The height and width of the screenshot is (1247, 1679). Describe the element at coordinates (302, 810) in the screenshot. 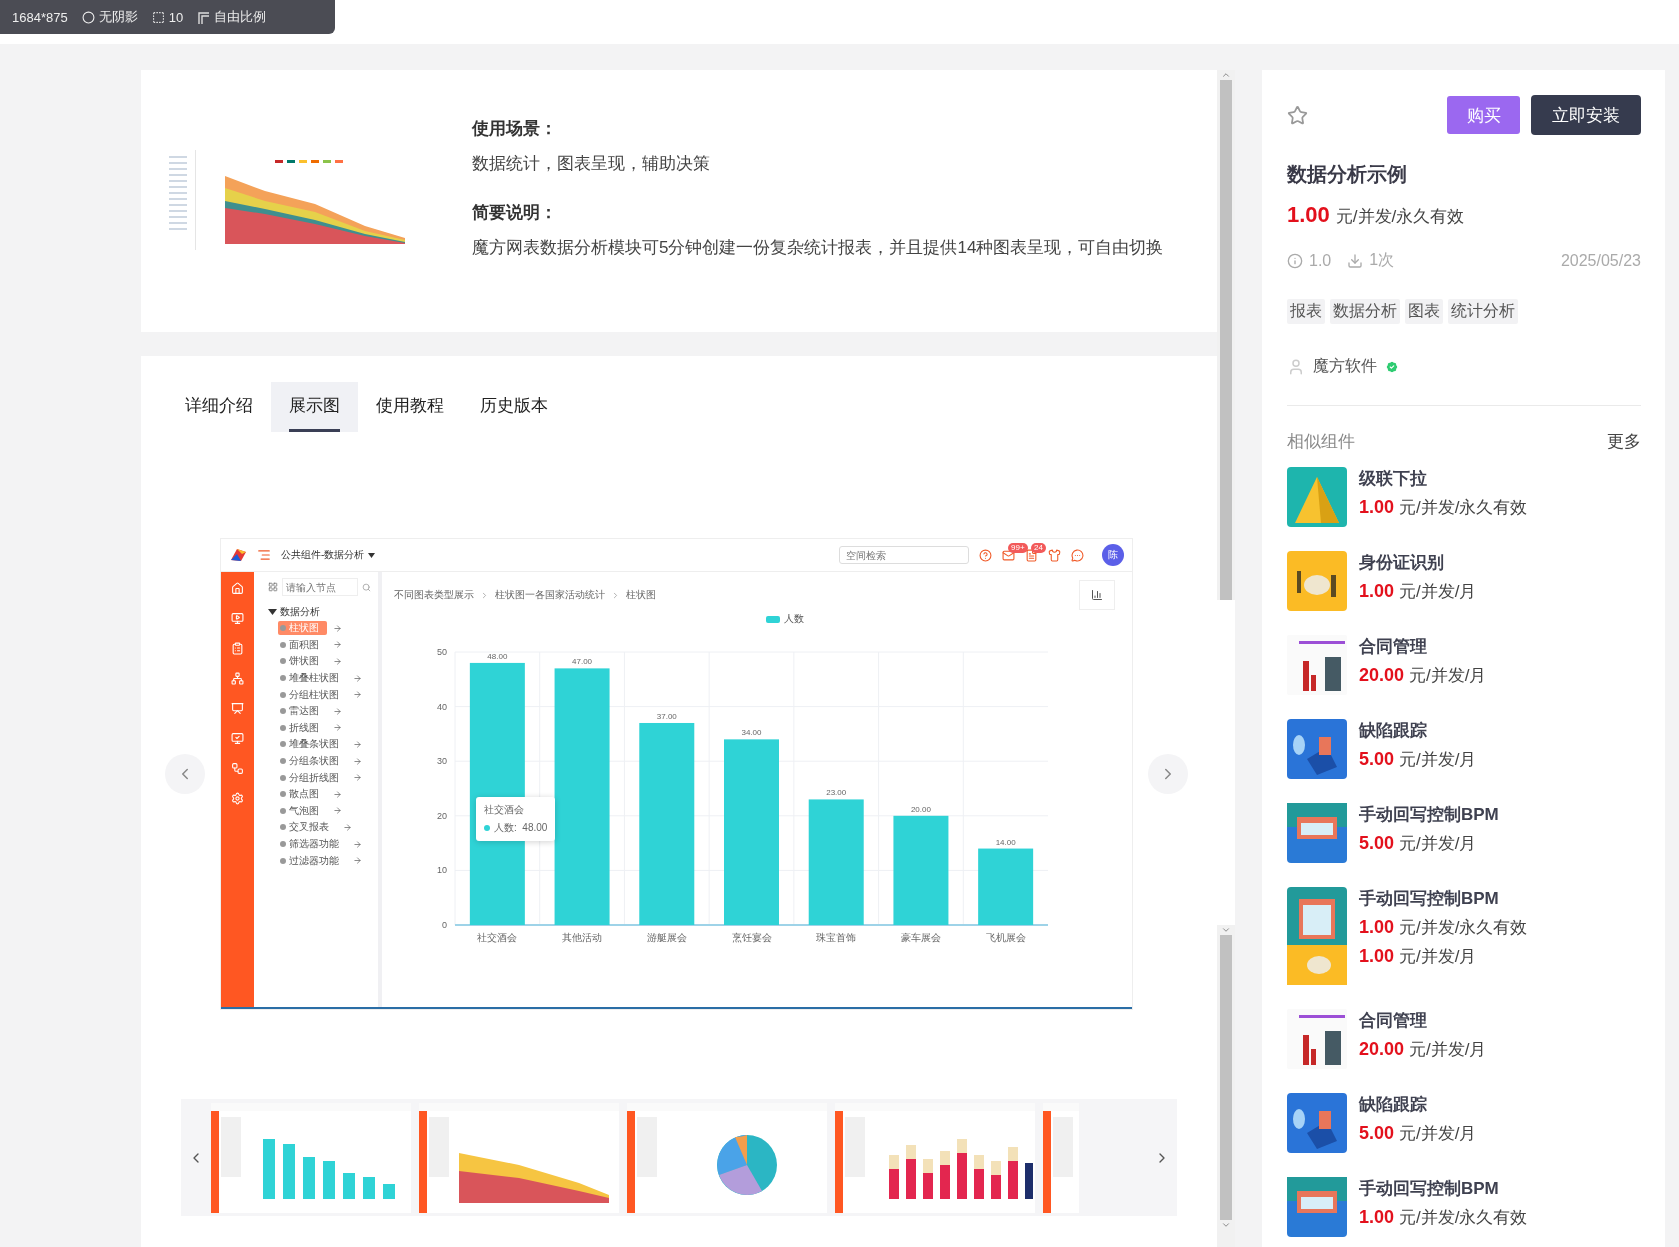

I see `tree-item: 气泡图` at that location.